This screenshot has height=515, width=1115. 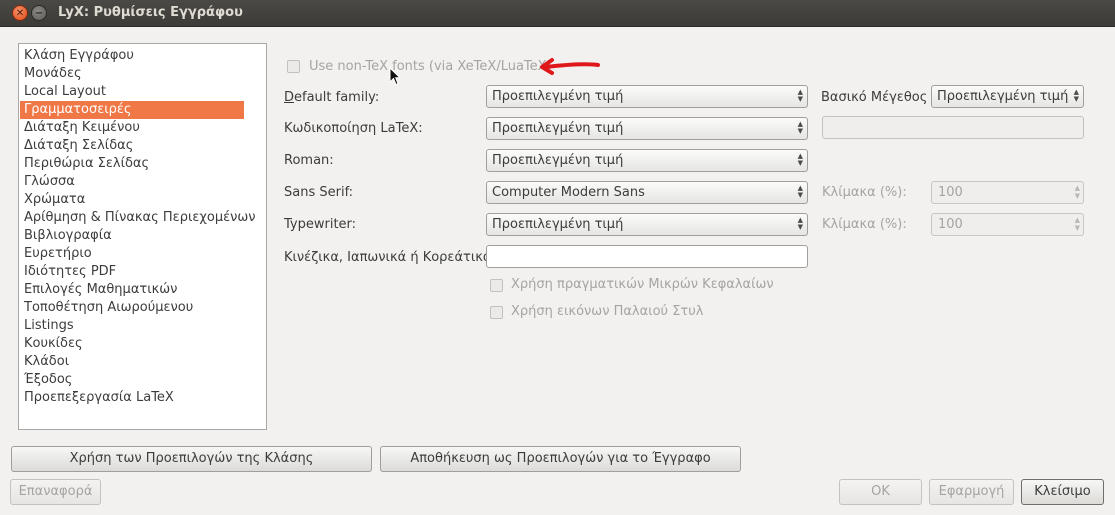 What do you see at coordinates (647, 256) in the screenshot?
I see `cjk-input` at bounding box center [647, 256].